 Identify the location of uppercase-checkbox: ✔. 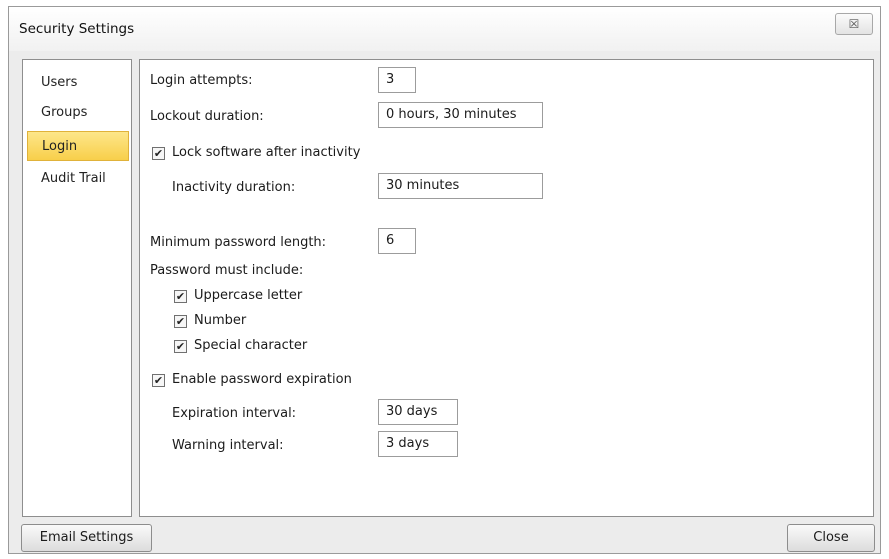
(180, 296).